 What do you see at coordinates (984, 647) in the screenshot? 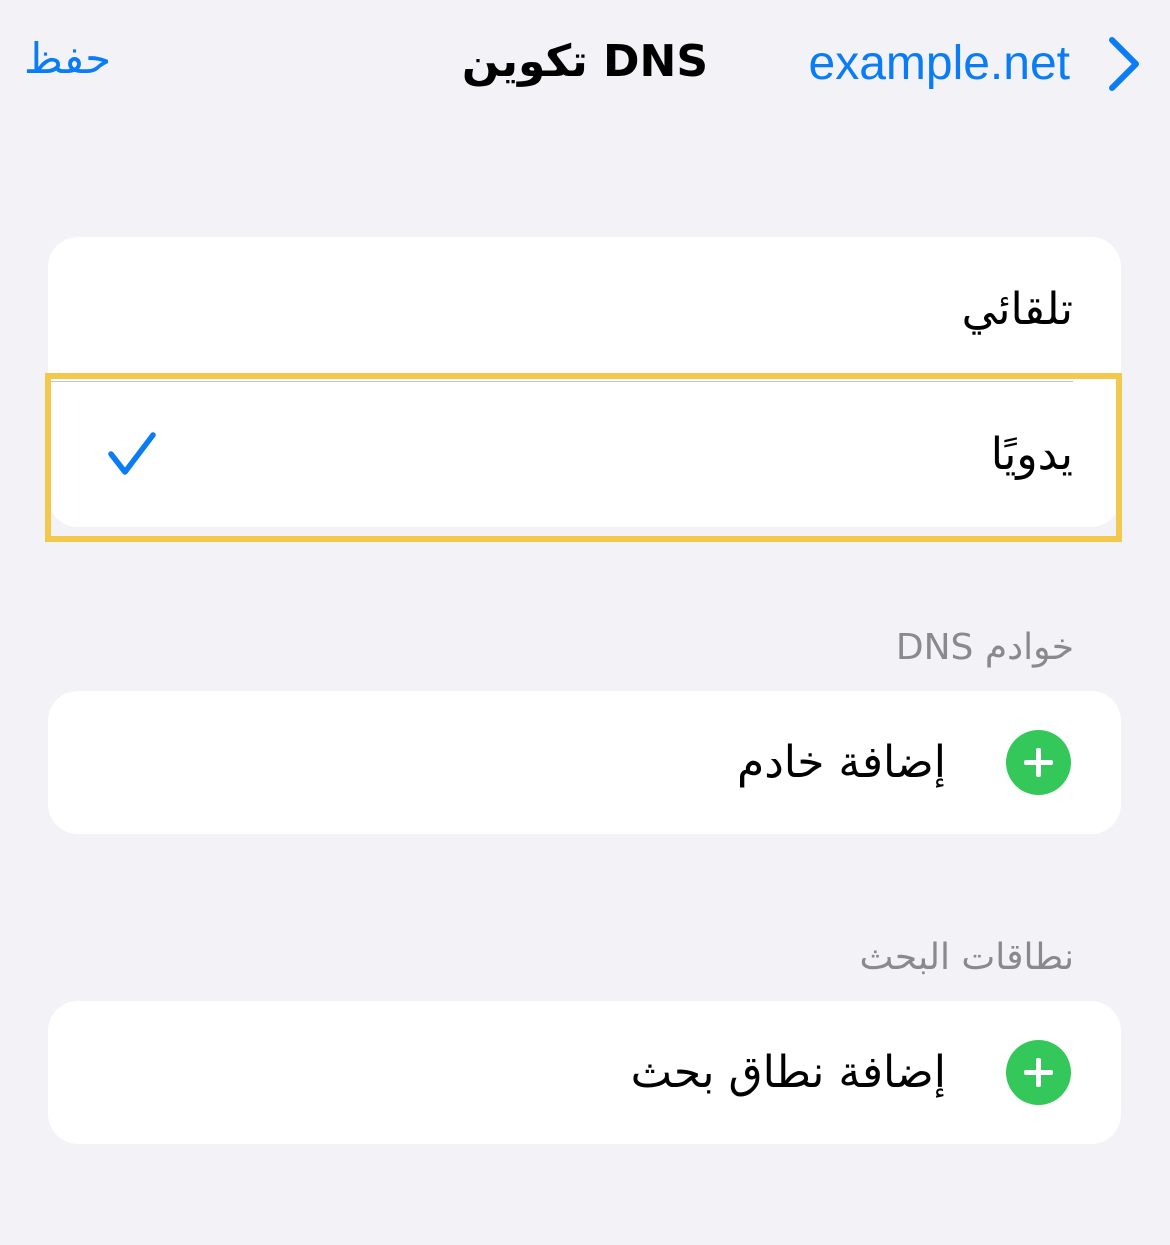
I see `dns-servers-header: خوادم DNS` at bounding box center [984, 647].